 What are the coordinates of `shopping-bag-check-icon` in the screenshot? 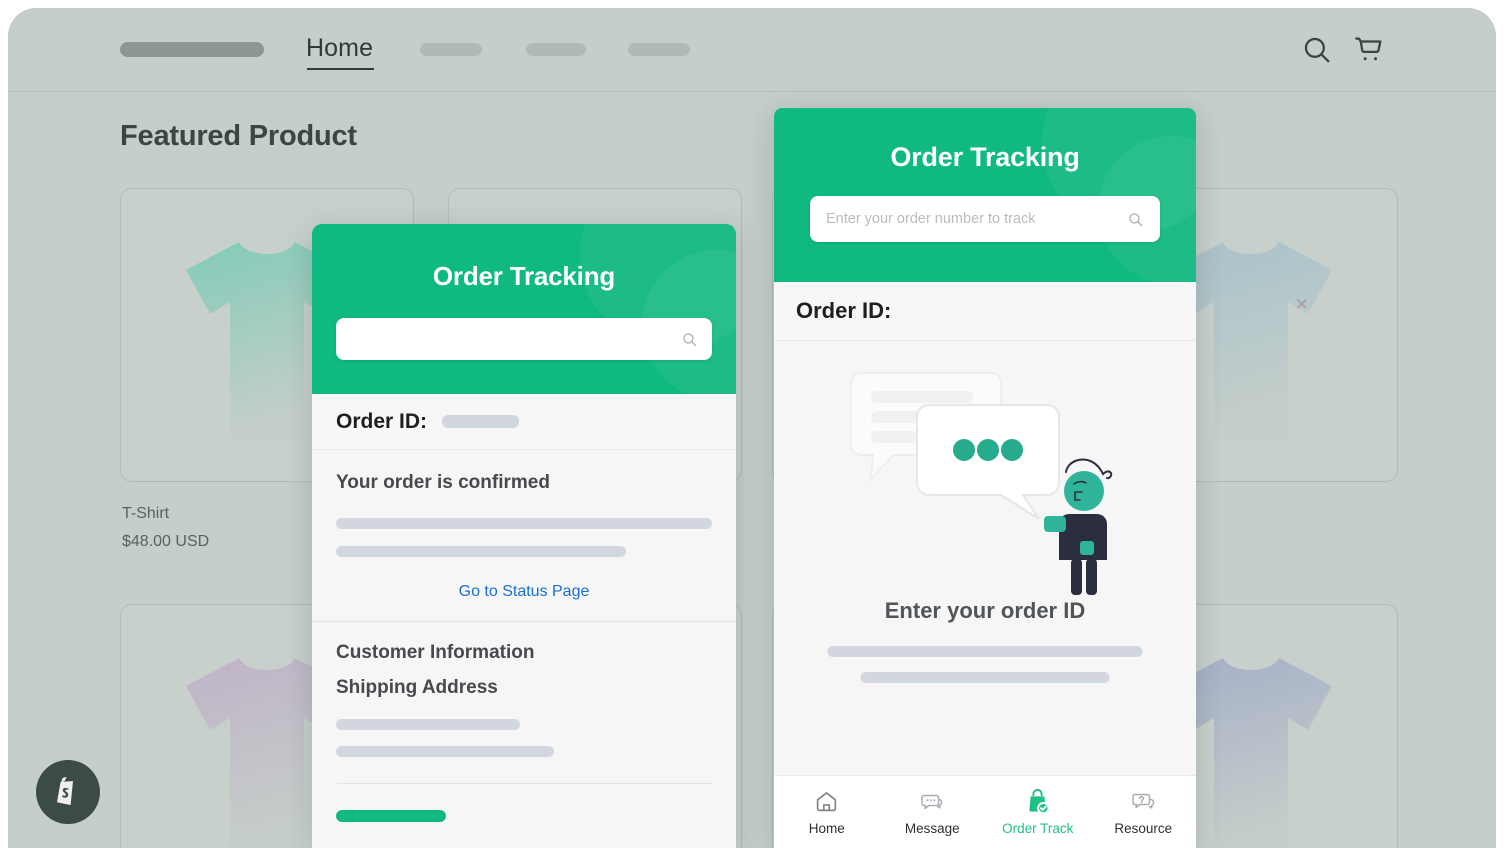 It's located at (1037, 801).